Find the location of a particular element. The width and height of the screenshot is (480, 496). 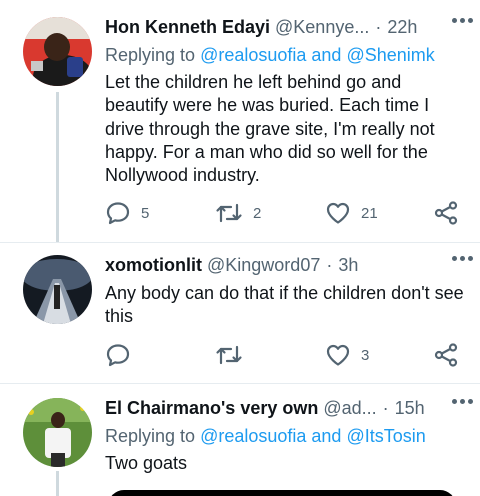

tweet-header: xomotionlit @Kingword07 · 3h is located at coordinates (289, 265).